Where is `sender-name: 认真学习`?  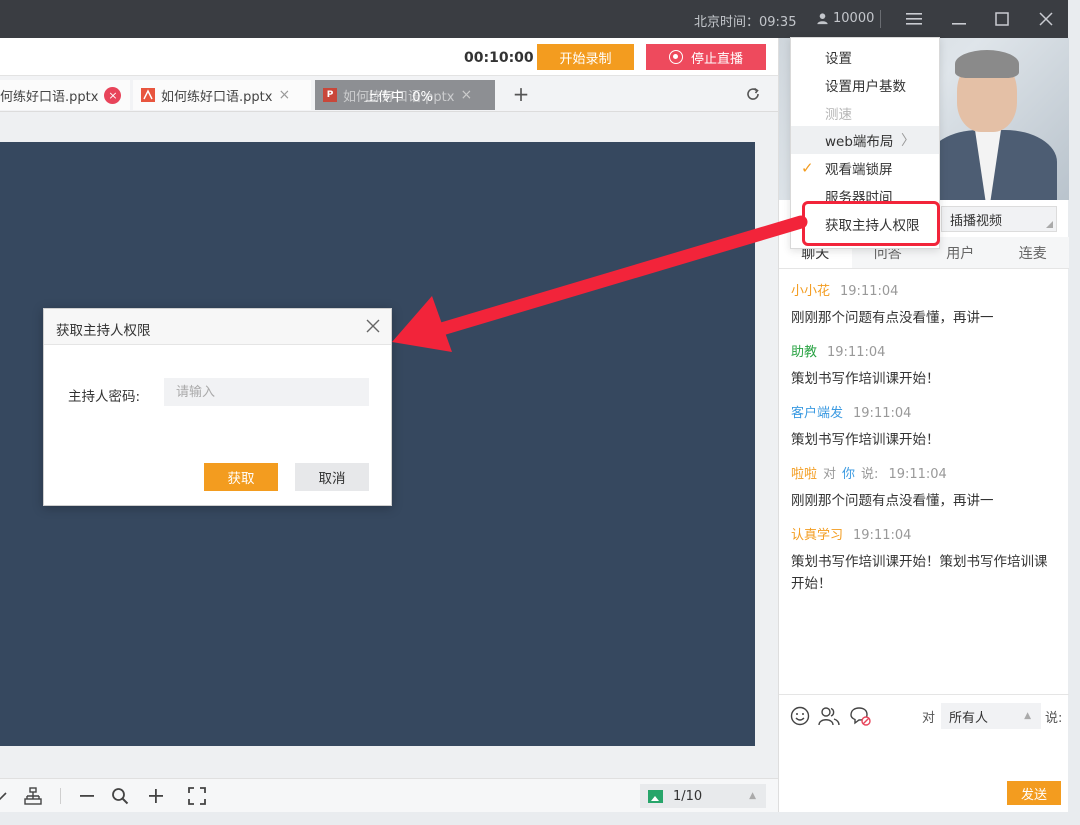 sender-name: 认真学习 is located at coordinates (817, 535).